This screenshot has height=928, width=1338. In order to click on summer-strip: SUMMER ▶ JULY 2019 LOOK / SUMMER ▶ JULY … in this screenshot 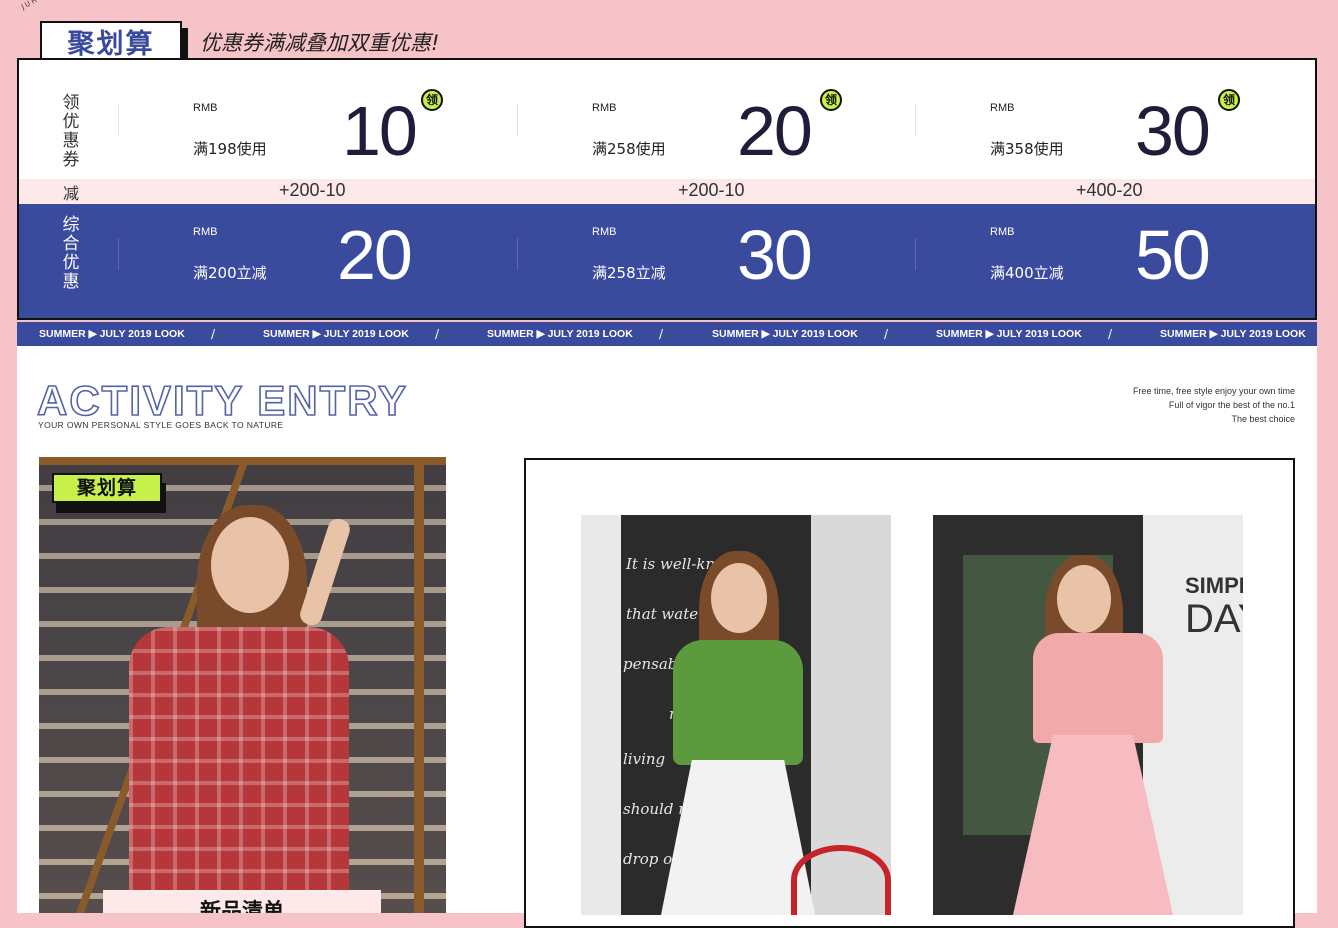, I will do `click(667, 334)`.